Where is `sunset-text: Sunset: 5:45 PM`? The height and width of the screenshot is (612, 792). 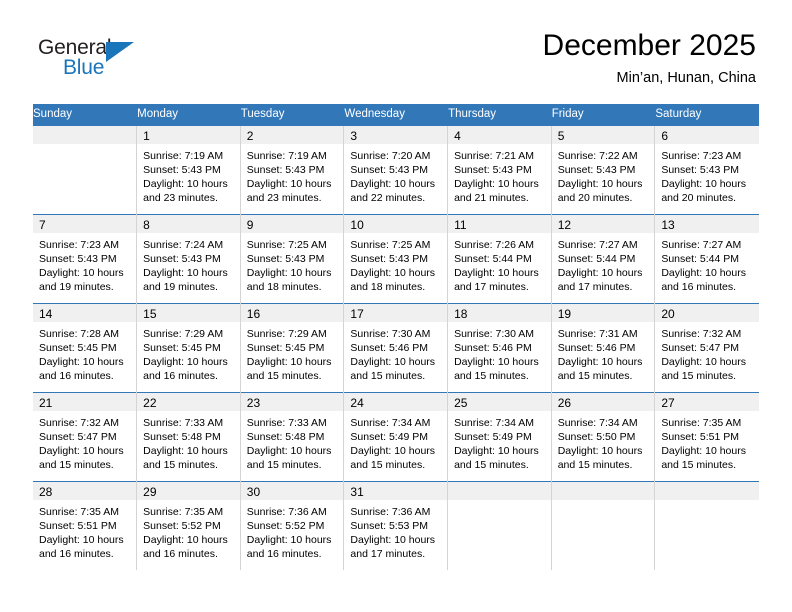
sunset-text: Sunset: 5:45 PM is located at coordinates (285, 347).